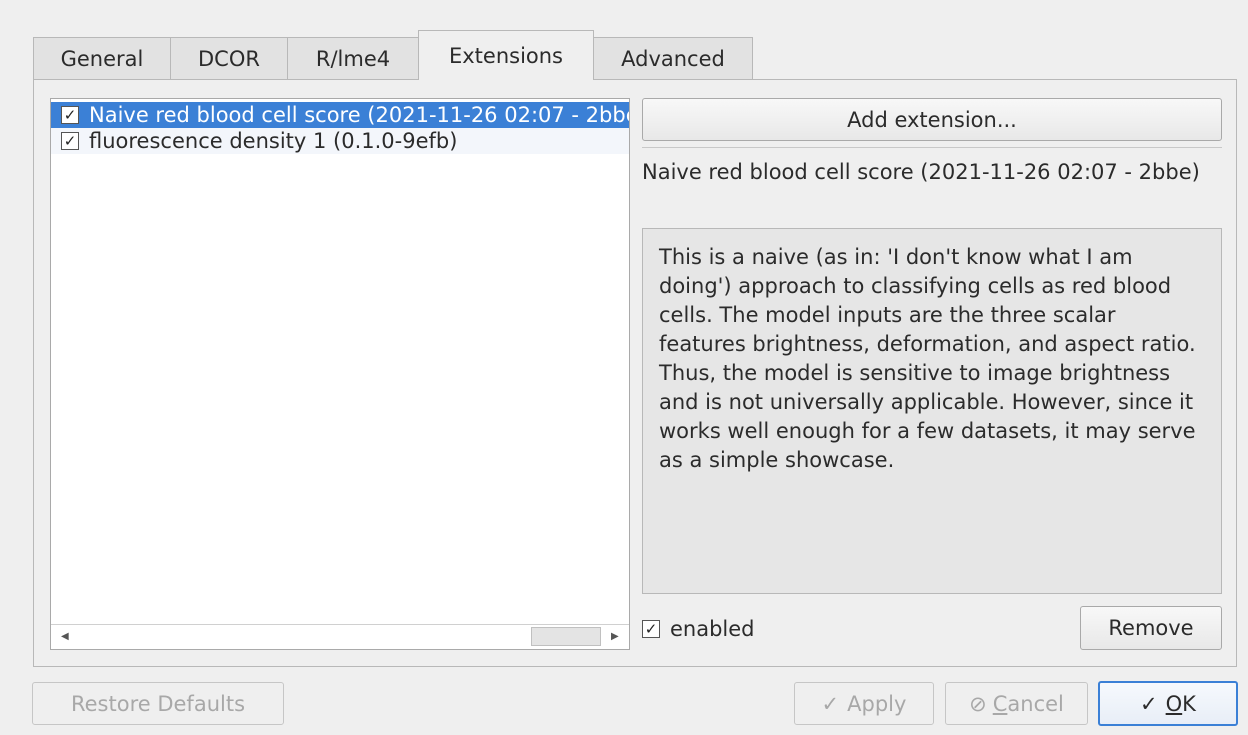 This screenshot has width=1248, height=735. What do you see at coordinates (506, 55) in the screenshot?
I see `tab-extensions: Extensions` at bounding box center [506, 55].